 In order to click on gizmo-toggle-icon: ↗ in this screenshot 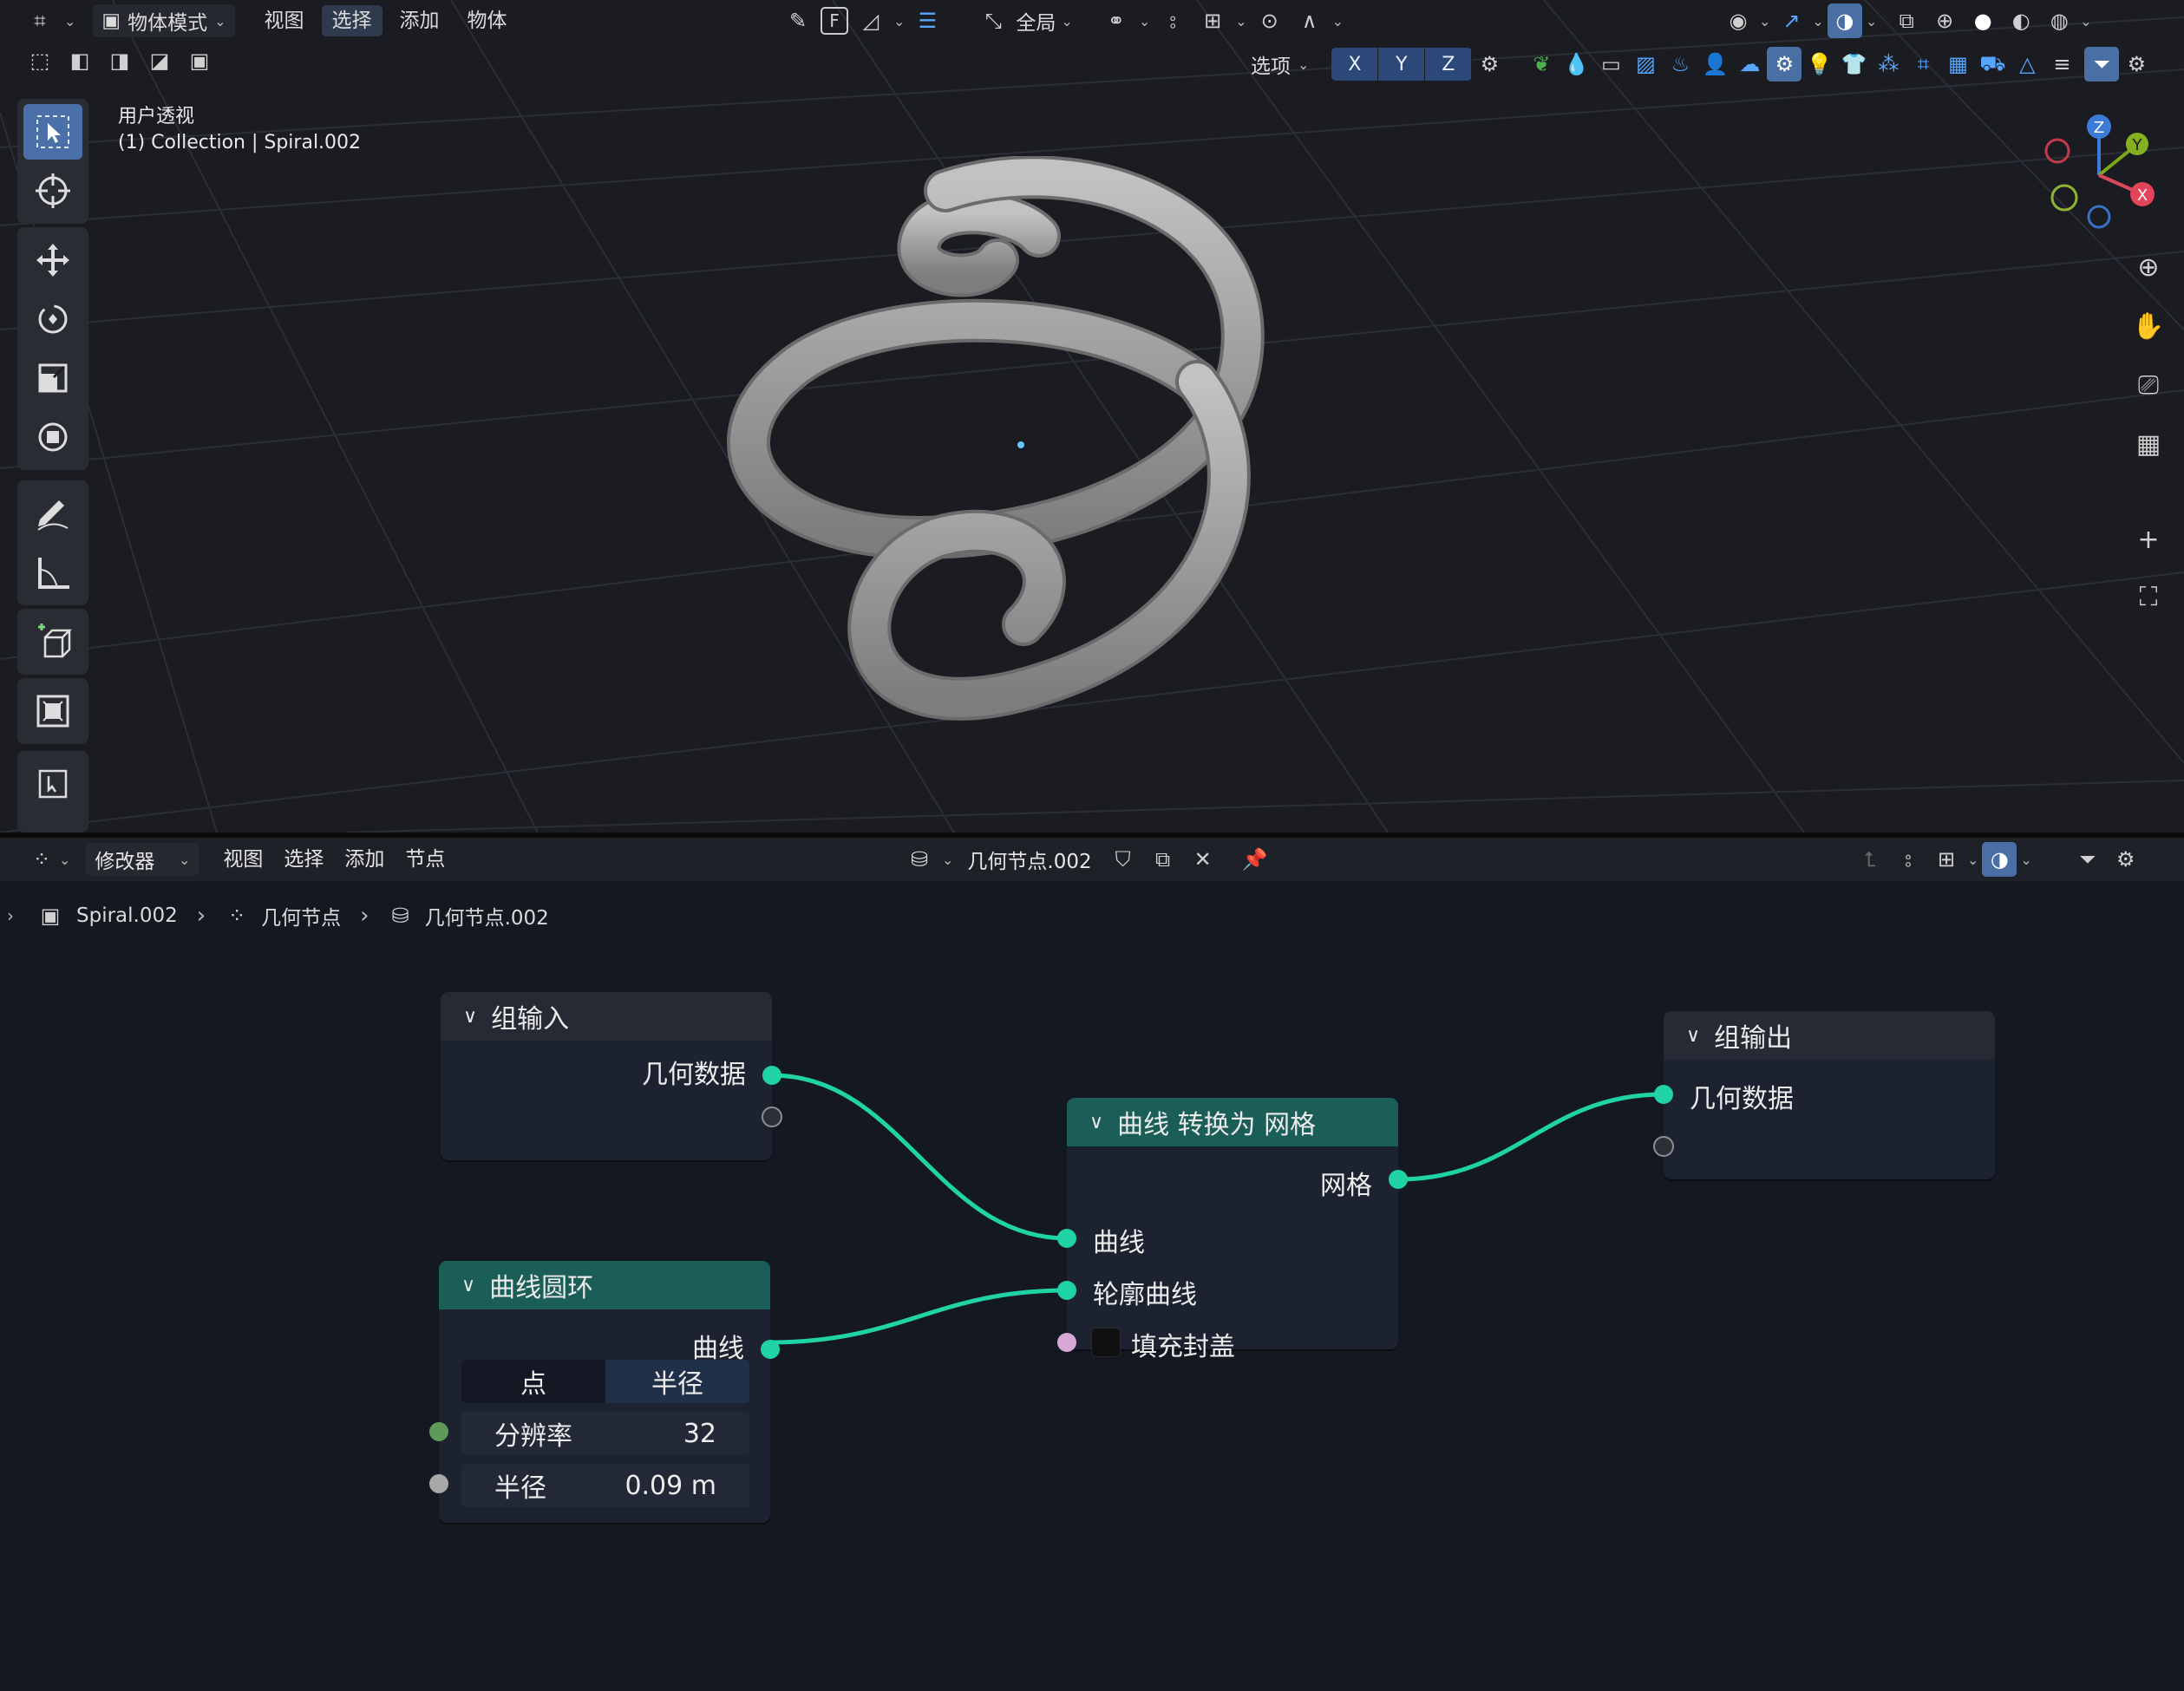, I will do `click(1791, 20)`.